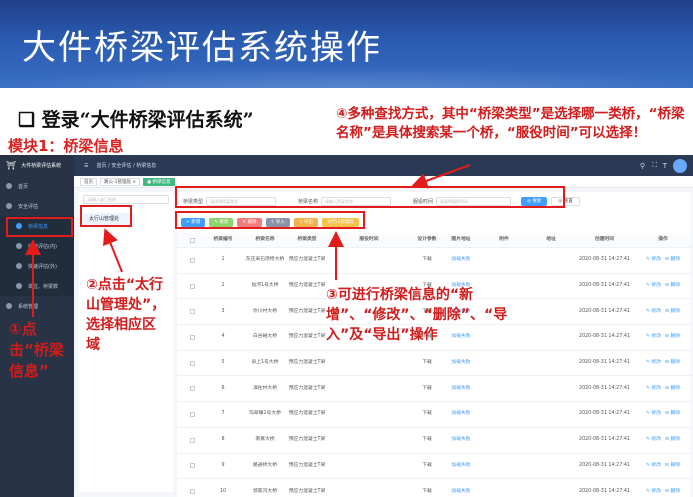 This screenshot has width=693, height=497. Describe the element at coordinates (37, 206) in the screenshot. I see `sidebar-item-safety: 安全评估` at that location.